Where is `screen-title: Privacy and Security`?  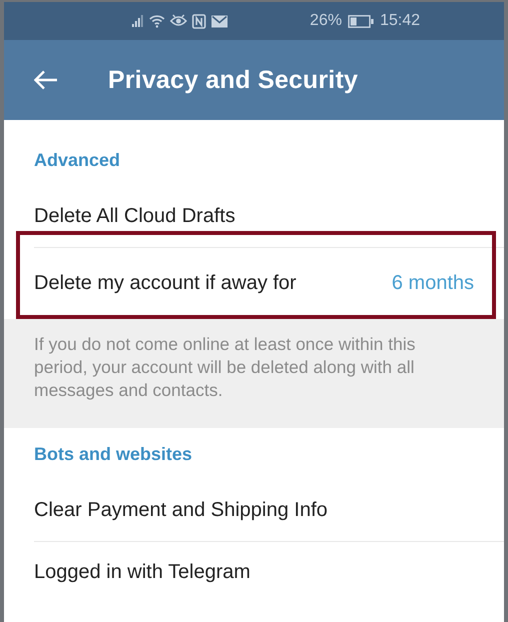
screen-title: Privacy and Security is located at coordinates (233, 80).